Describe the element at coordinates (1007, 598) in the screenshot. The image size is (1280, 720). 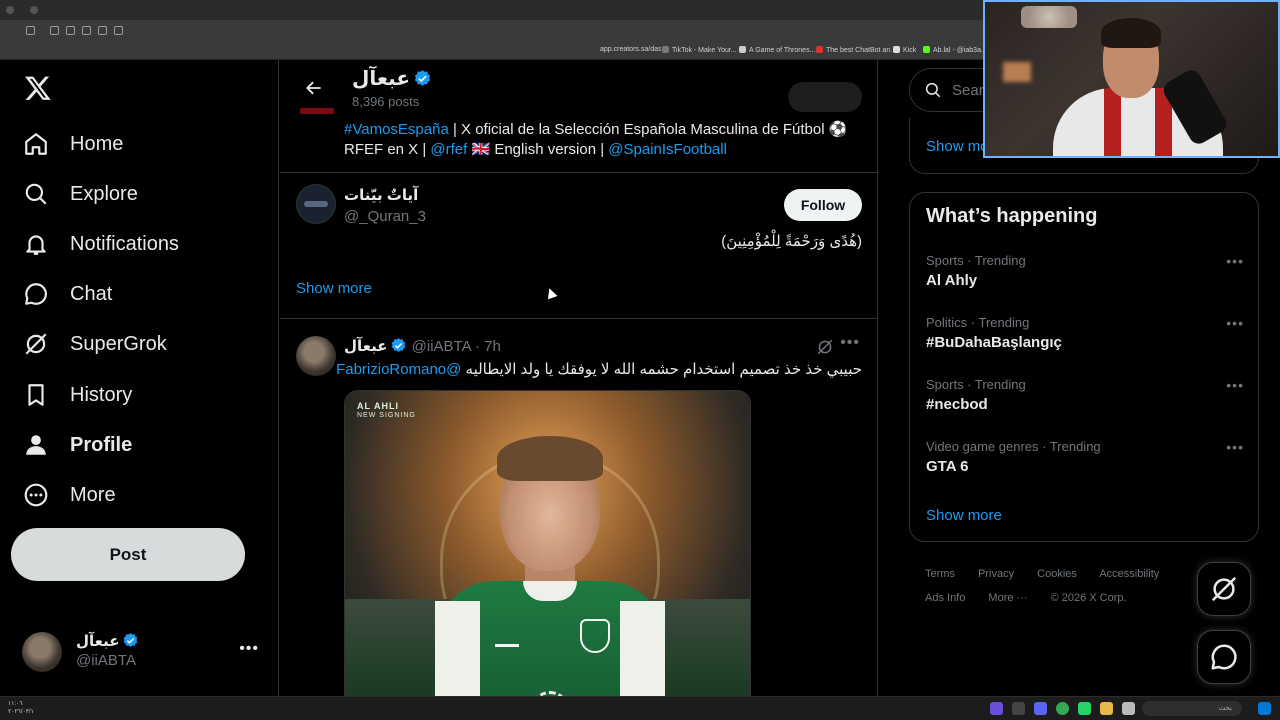
I see `footer-link-more: More ···` at that location.